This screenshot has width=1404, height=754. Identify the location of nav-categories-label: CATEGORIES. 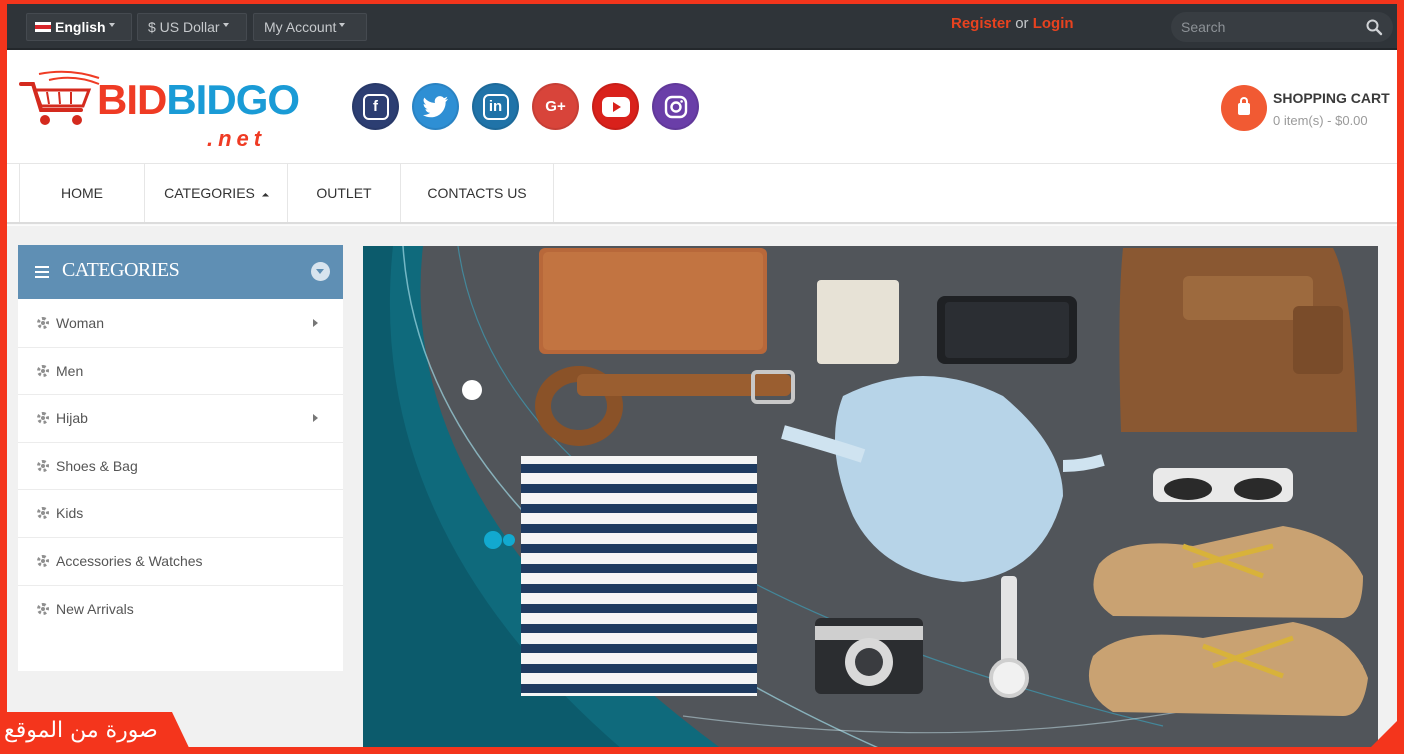
(209, 193).